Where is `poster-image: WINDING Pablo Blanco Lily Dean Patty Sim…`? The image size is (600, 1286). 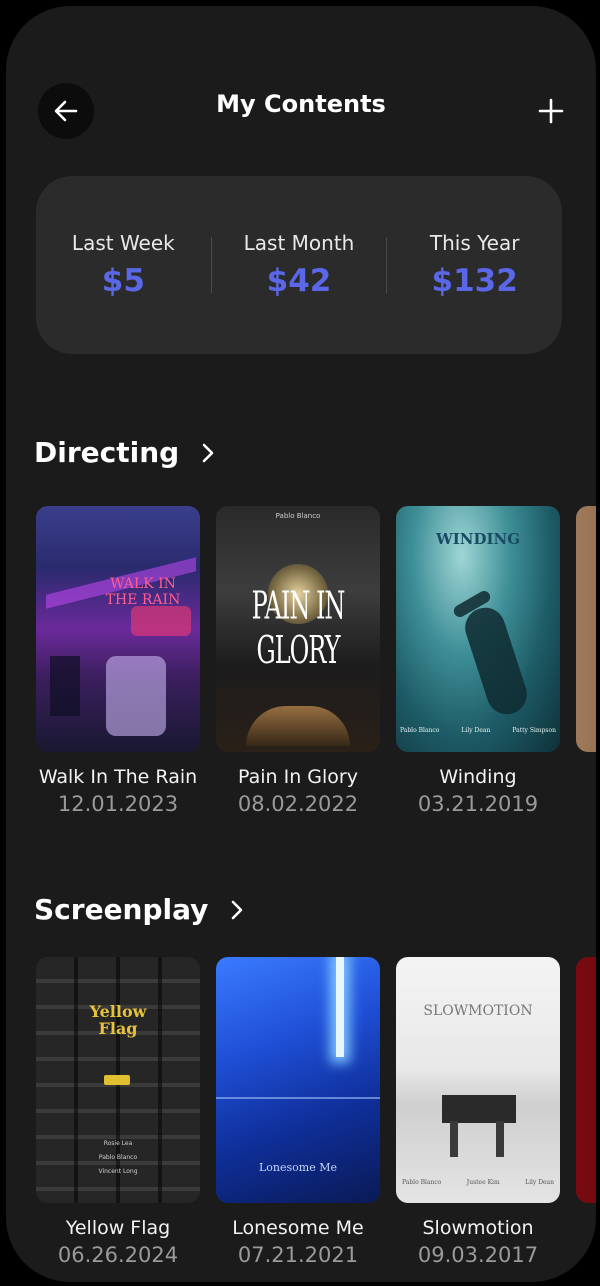 poster-image: WINDING Pablo Blanco Lily Dean Patty Sim… is located at coordinates (478, 629).